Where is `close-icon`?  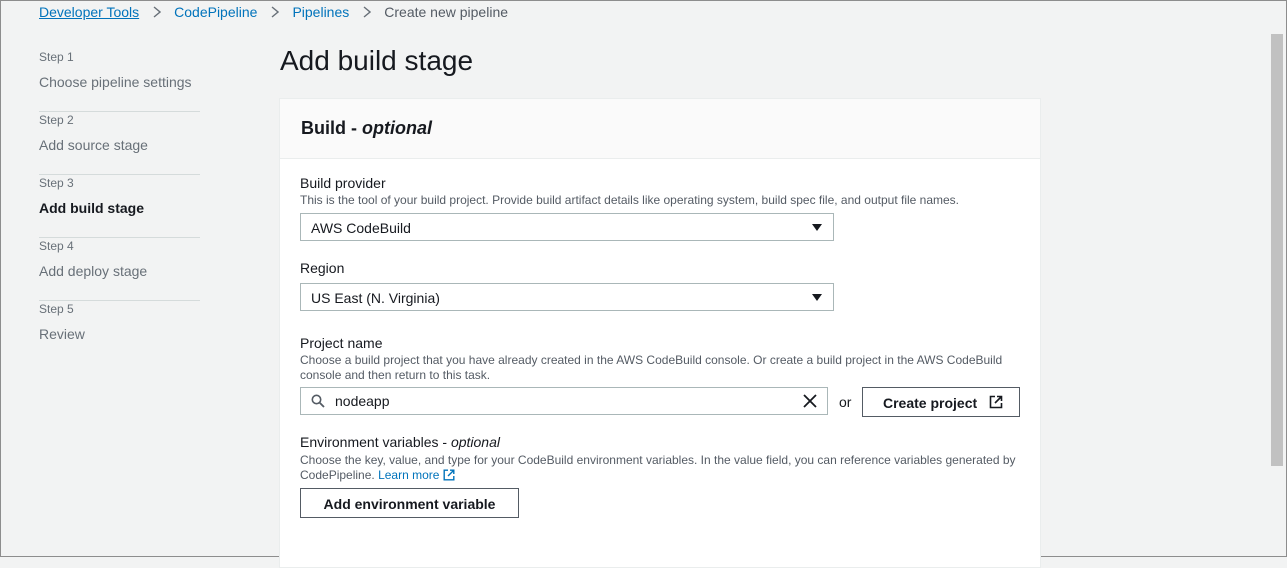
close-icon is located at coordinates (810, 401).